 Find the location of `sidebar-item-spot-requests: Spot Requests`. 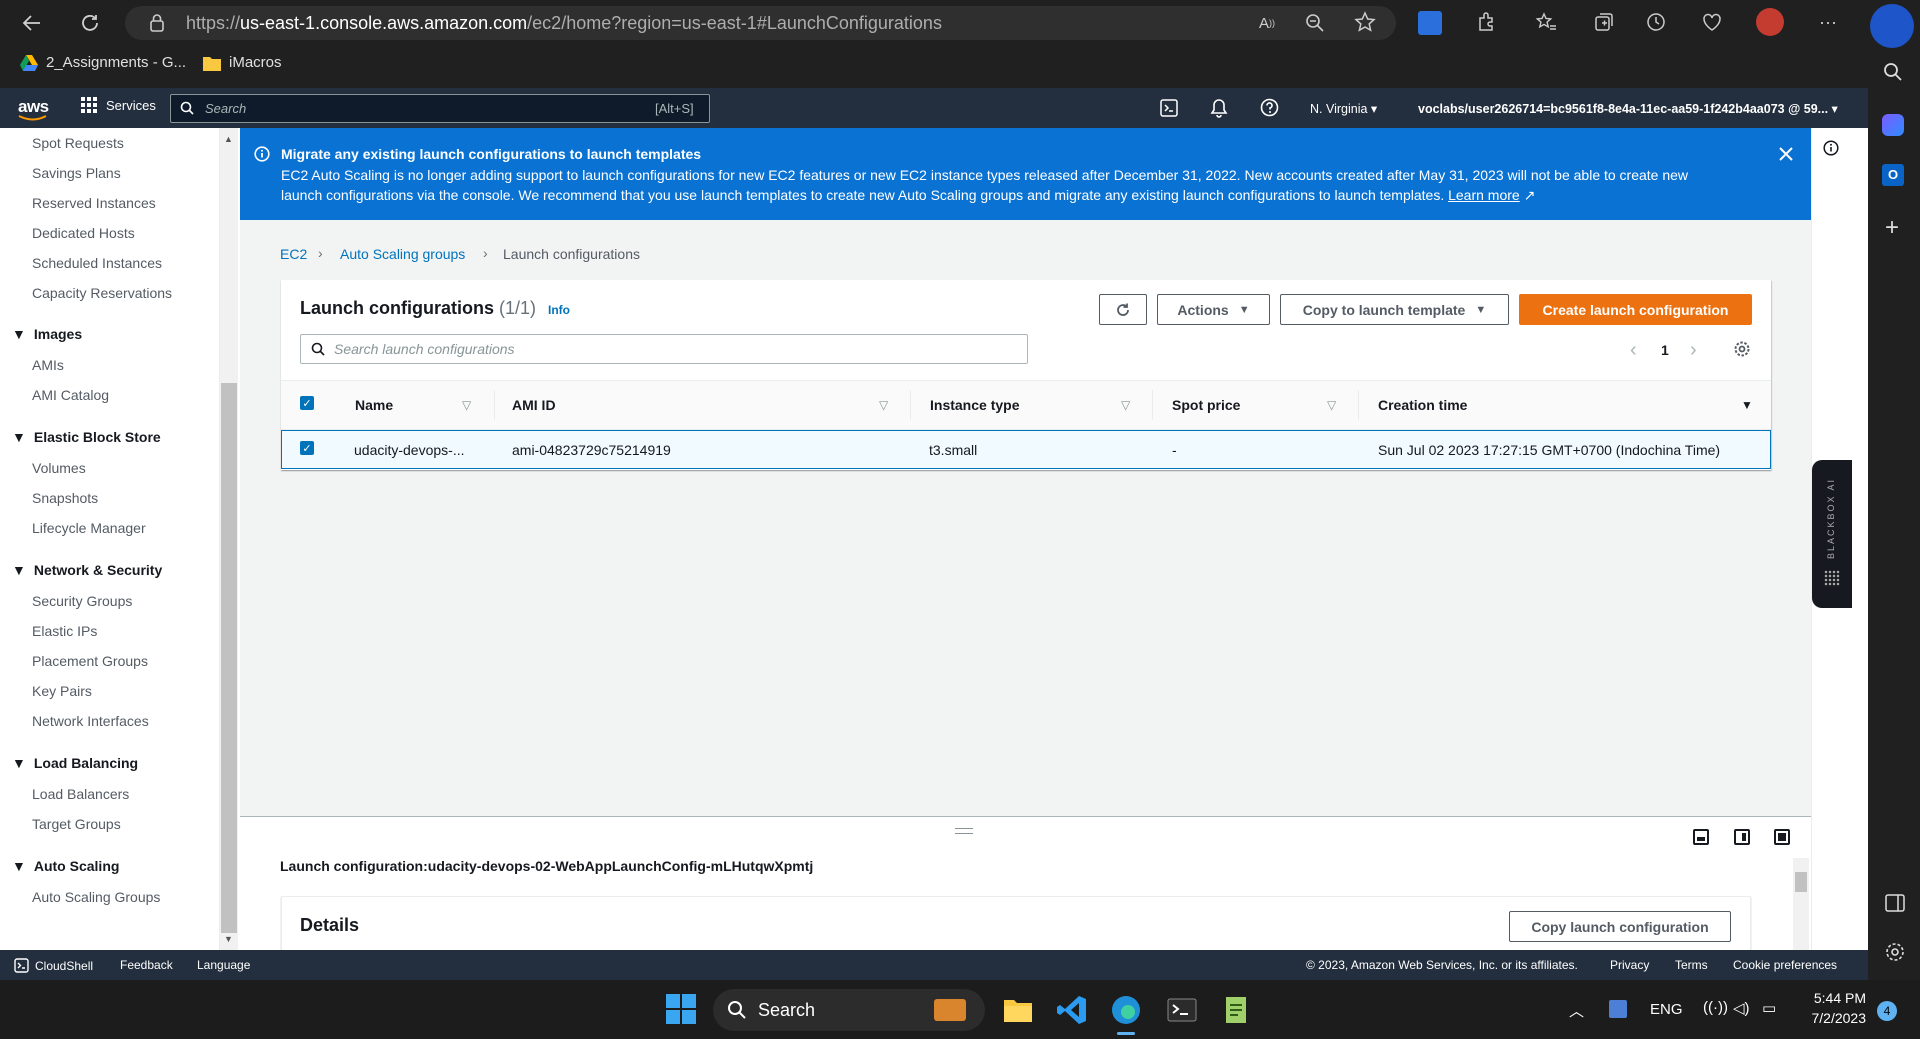

sidebar-item-spot-requests: Spot Requests is located at coordinates (78, 143).